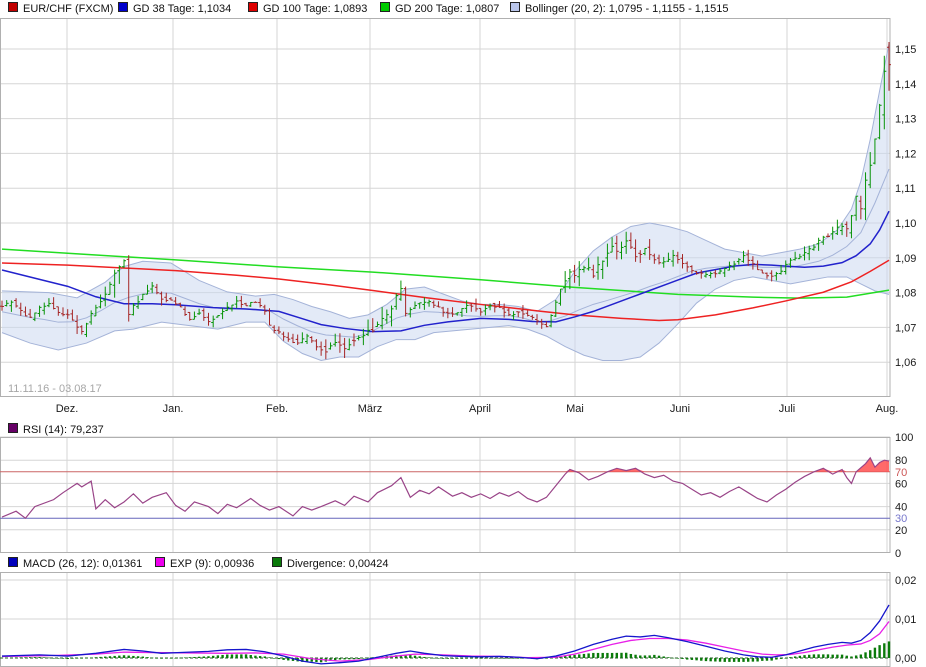 The image size is (926, 667). I want to click on legend-item-divergence: Divergence: 0,00424, so click(330, 563).